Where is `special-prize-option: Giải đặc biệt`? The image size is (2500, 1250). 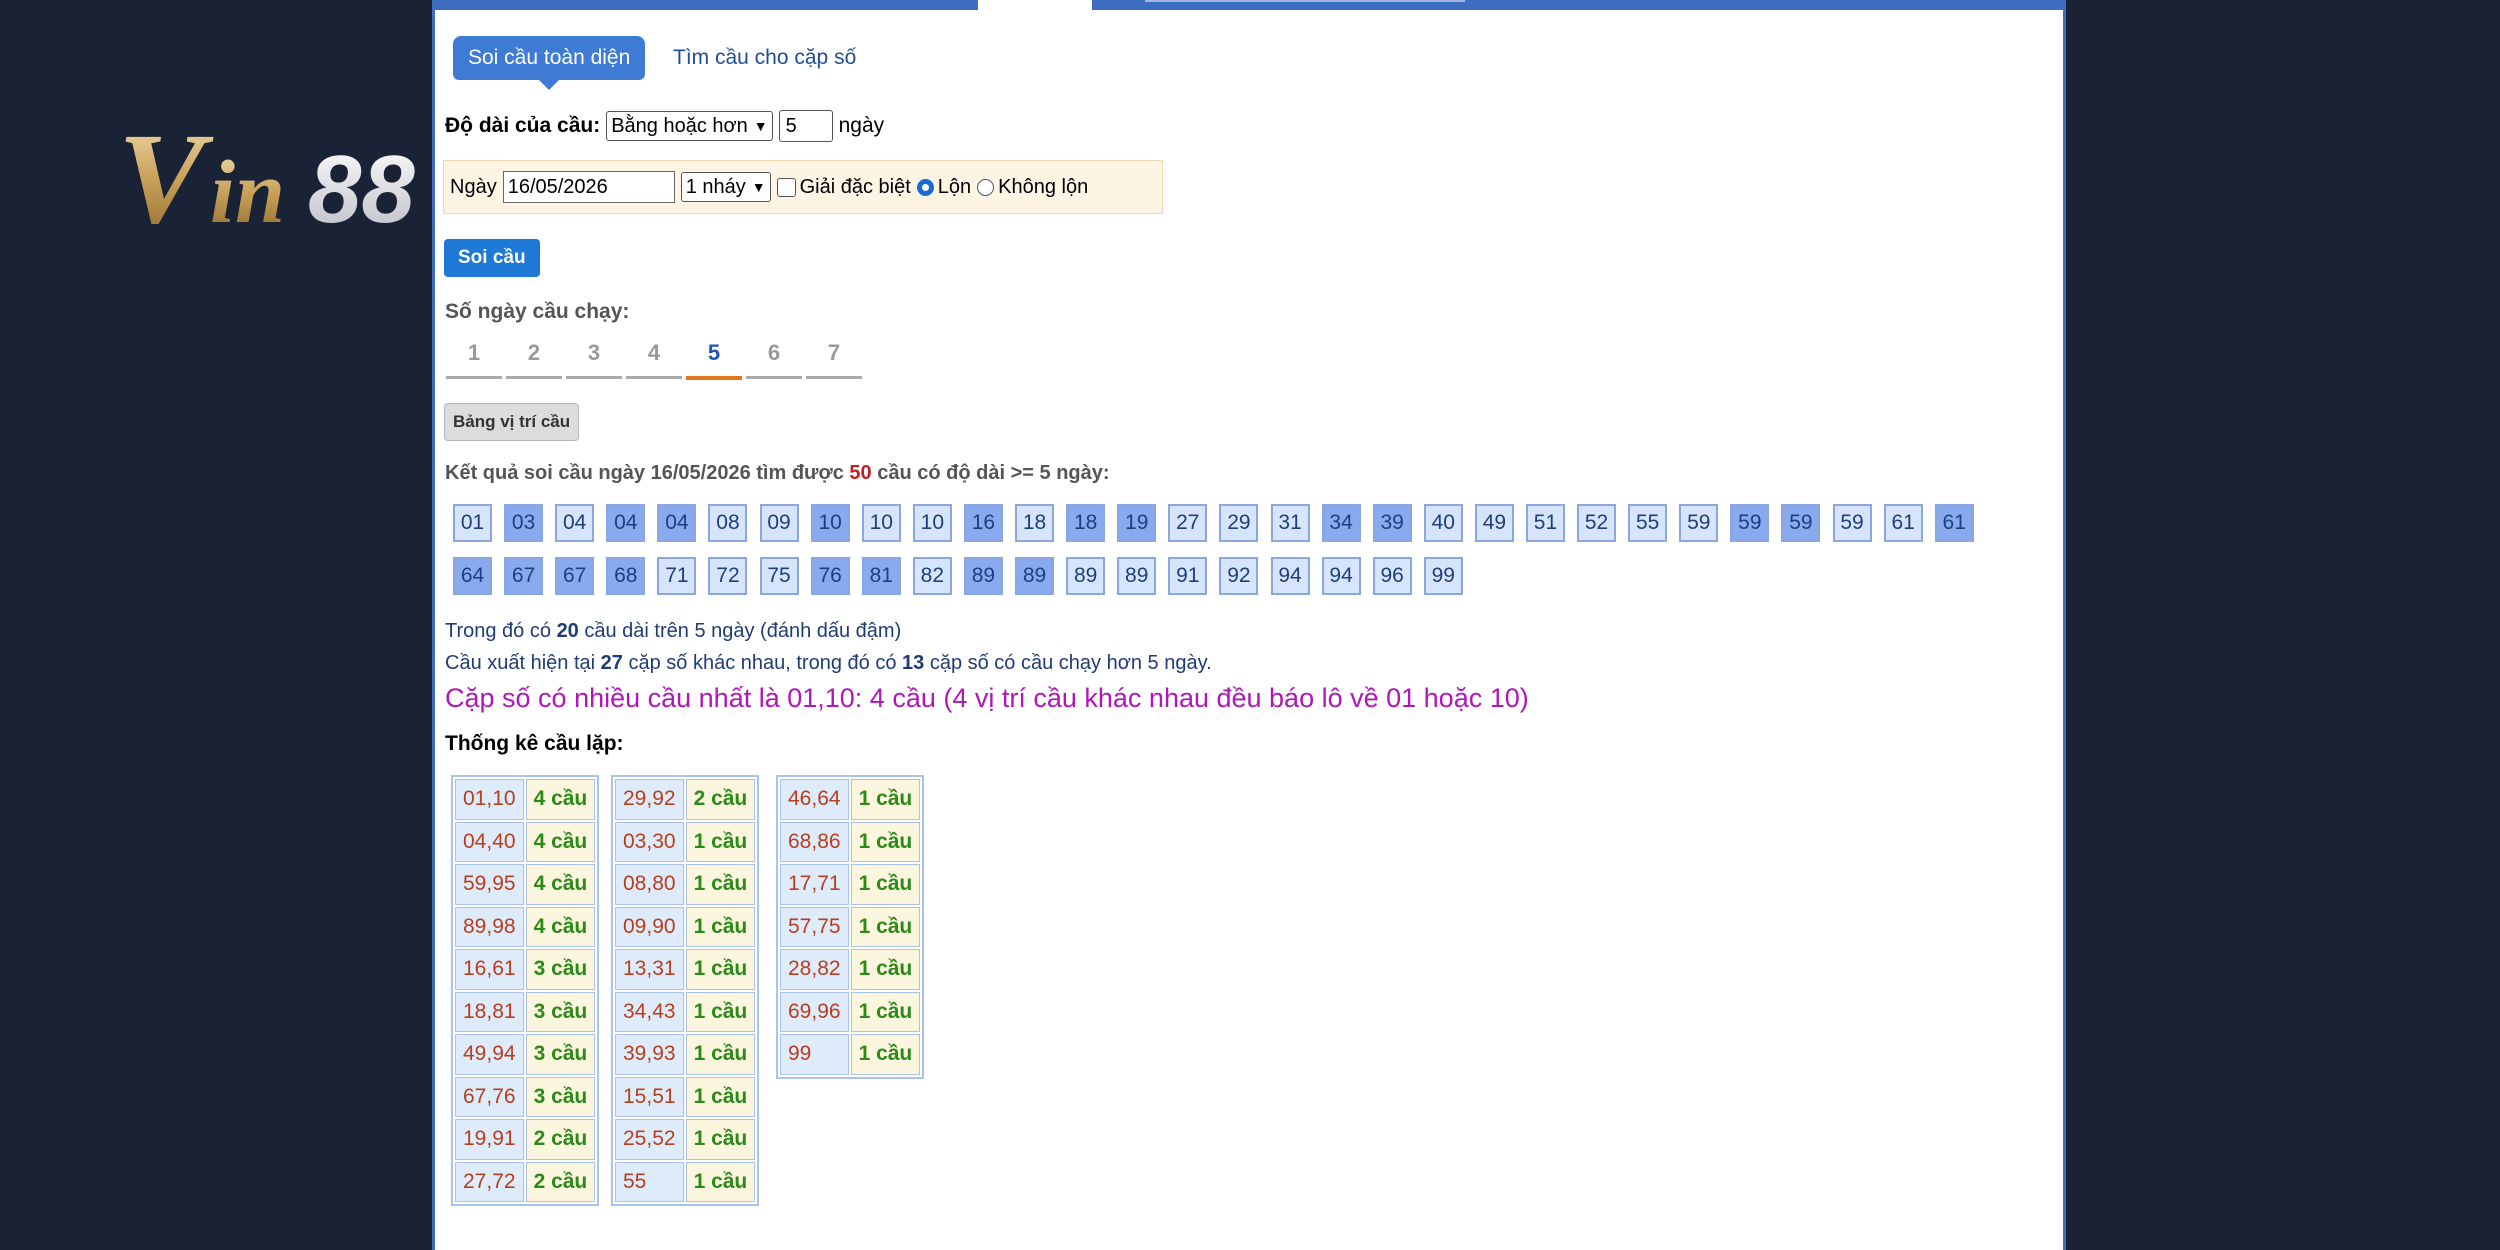 special-prize-option: Giải đặc biệt is located at coordinates (843, 187).